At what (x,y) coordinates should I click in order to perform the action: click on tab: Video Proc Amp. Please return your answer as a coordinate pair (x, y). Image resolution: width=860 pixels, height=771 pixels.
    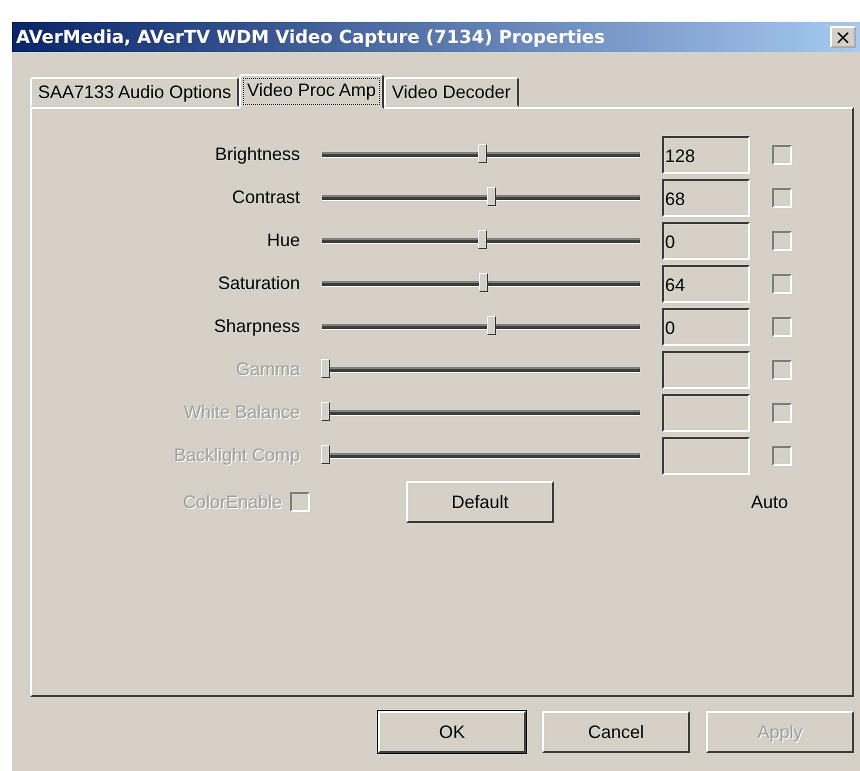
    Looking at the image, I should click on (311, 91).